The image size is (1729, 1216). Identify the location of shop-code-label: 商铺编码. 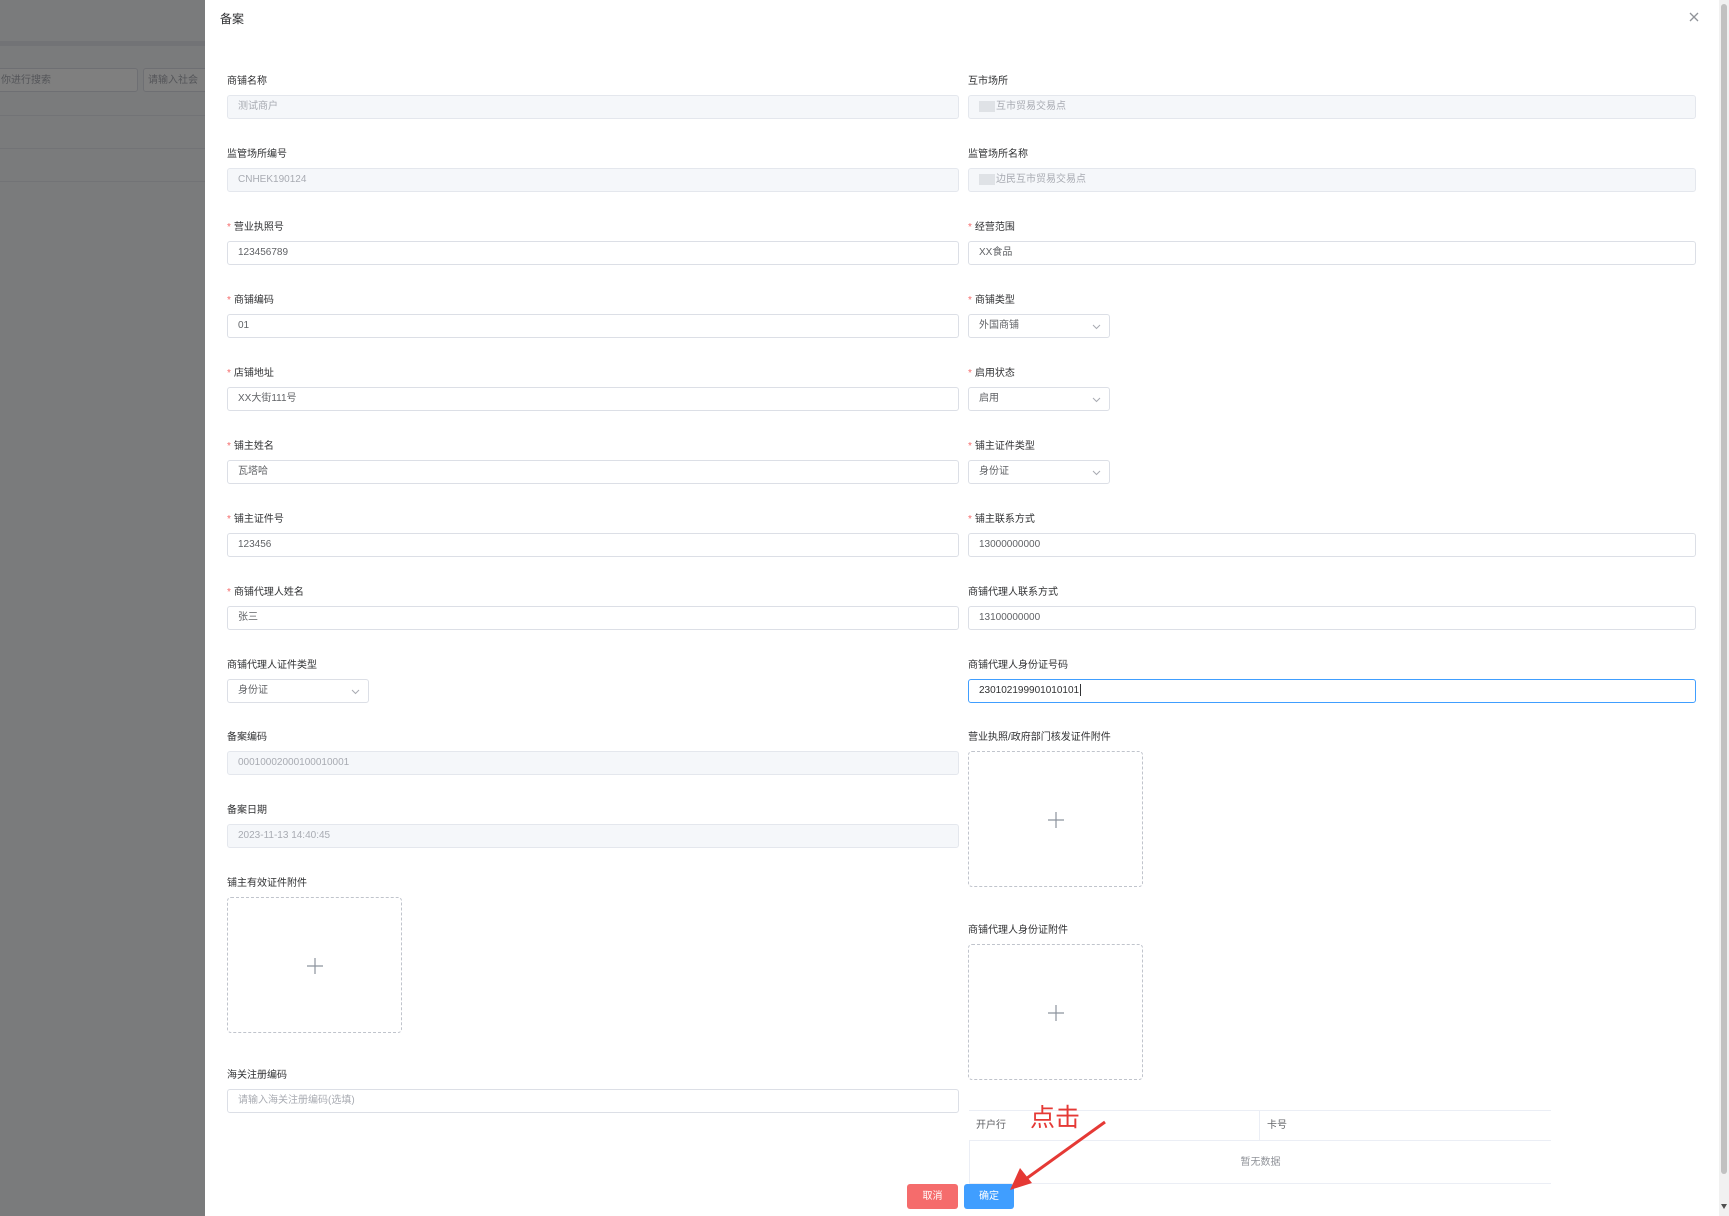
(253, 300).